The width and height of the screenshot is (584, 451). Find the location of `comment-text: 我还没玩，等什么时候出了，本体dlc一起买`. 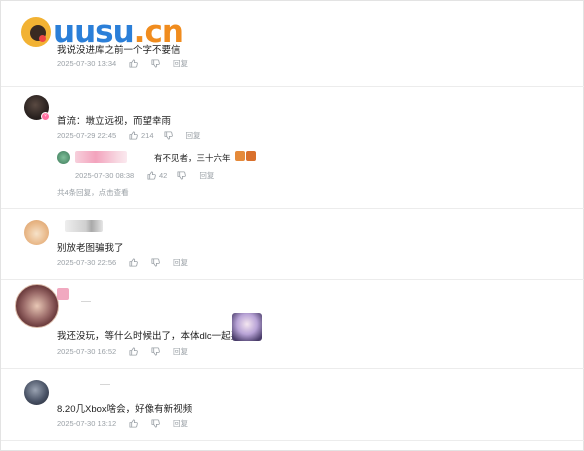

comment-text: 我还没玩，等什么时候出了，本体dlc一起买 is located at coordinates (149, 336).